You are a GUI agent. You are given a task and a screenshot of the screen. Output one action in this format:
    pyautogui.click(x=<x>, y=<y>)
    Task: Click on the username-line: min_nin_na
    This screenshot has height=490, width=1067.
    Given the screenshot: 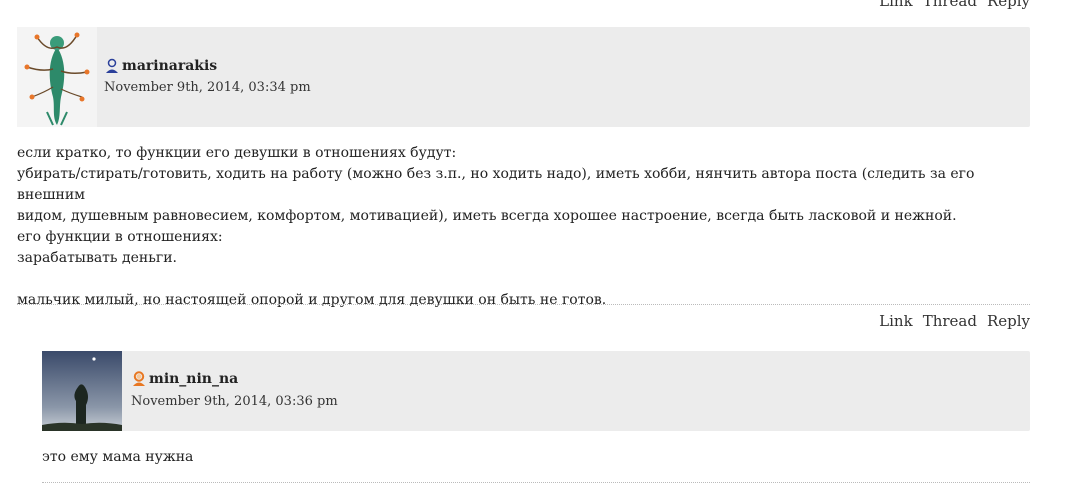 What is the action you would take?
    pyautogui.click(x=184, y=379)
    